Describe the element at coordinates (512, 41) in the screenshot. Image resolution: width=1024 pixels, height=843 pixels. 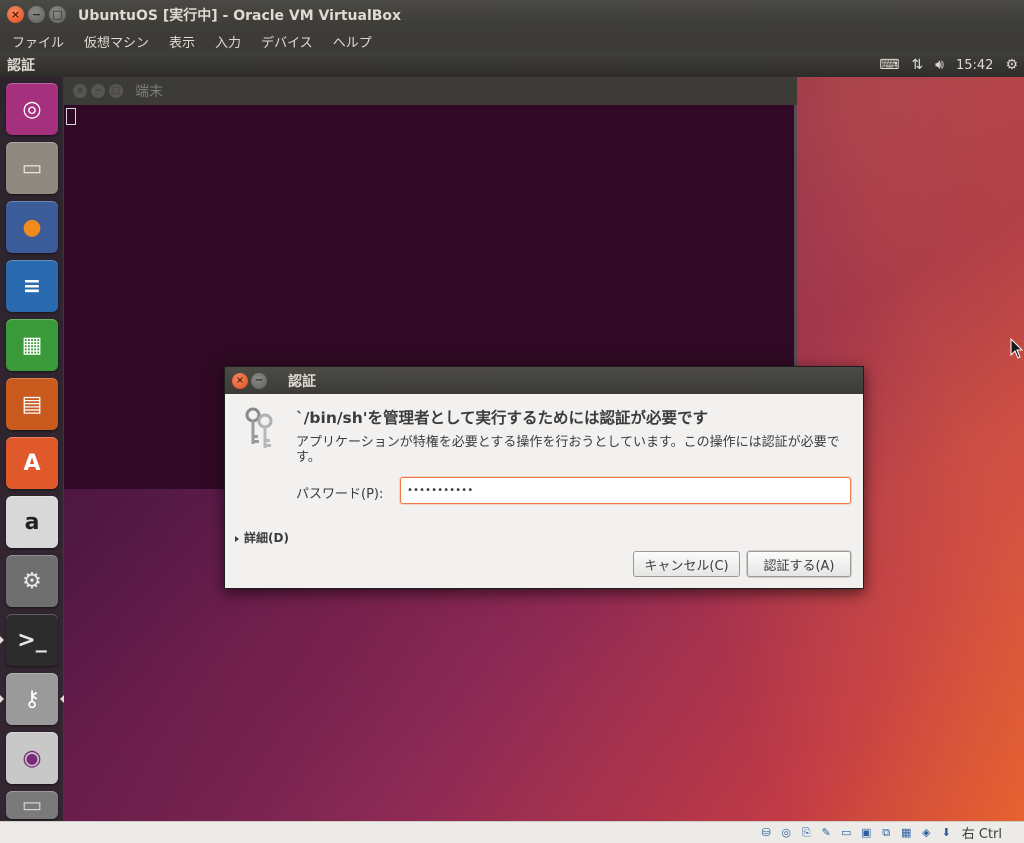
I see `vbox-menubar: ファイル 仮想マシン 表示 入力 デバイス ヘルプ` at that location.